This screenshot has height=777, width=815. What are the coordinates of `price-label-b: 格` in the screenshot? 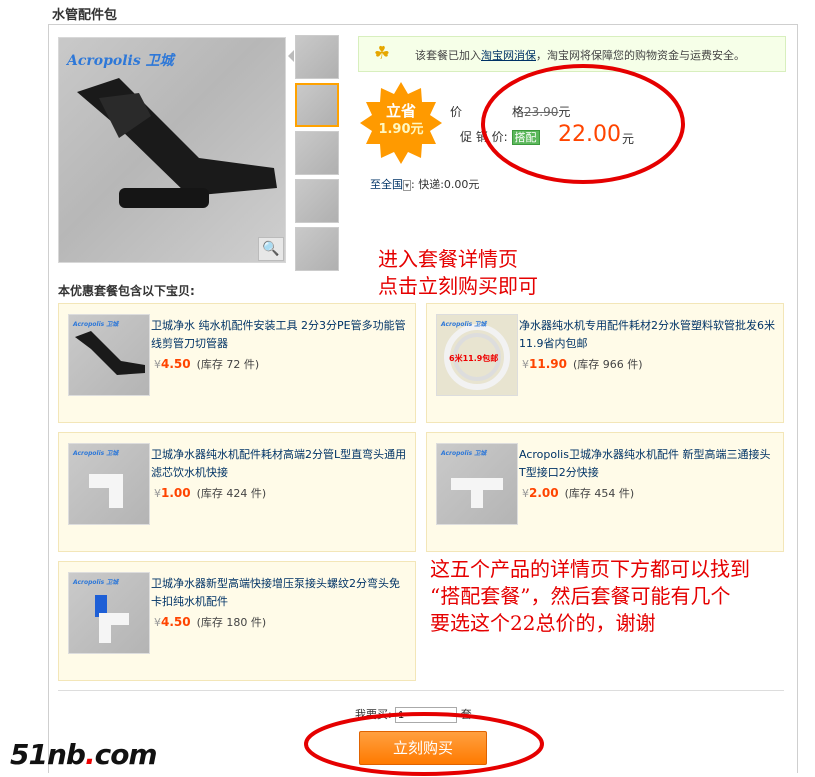 It's located at (518, 112).